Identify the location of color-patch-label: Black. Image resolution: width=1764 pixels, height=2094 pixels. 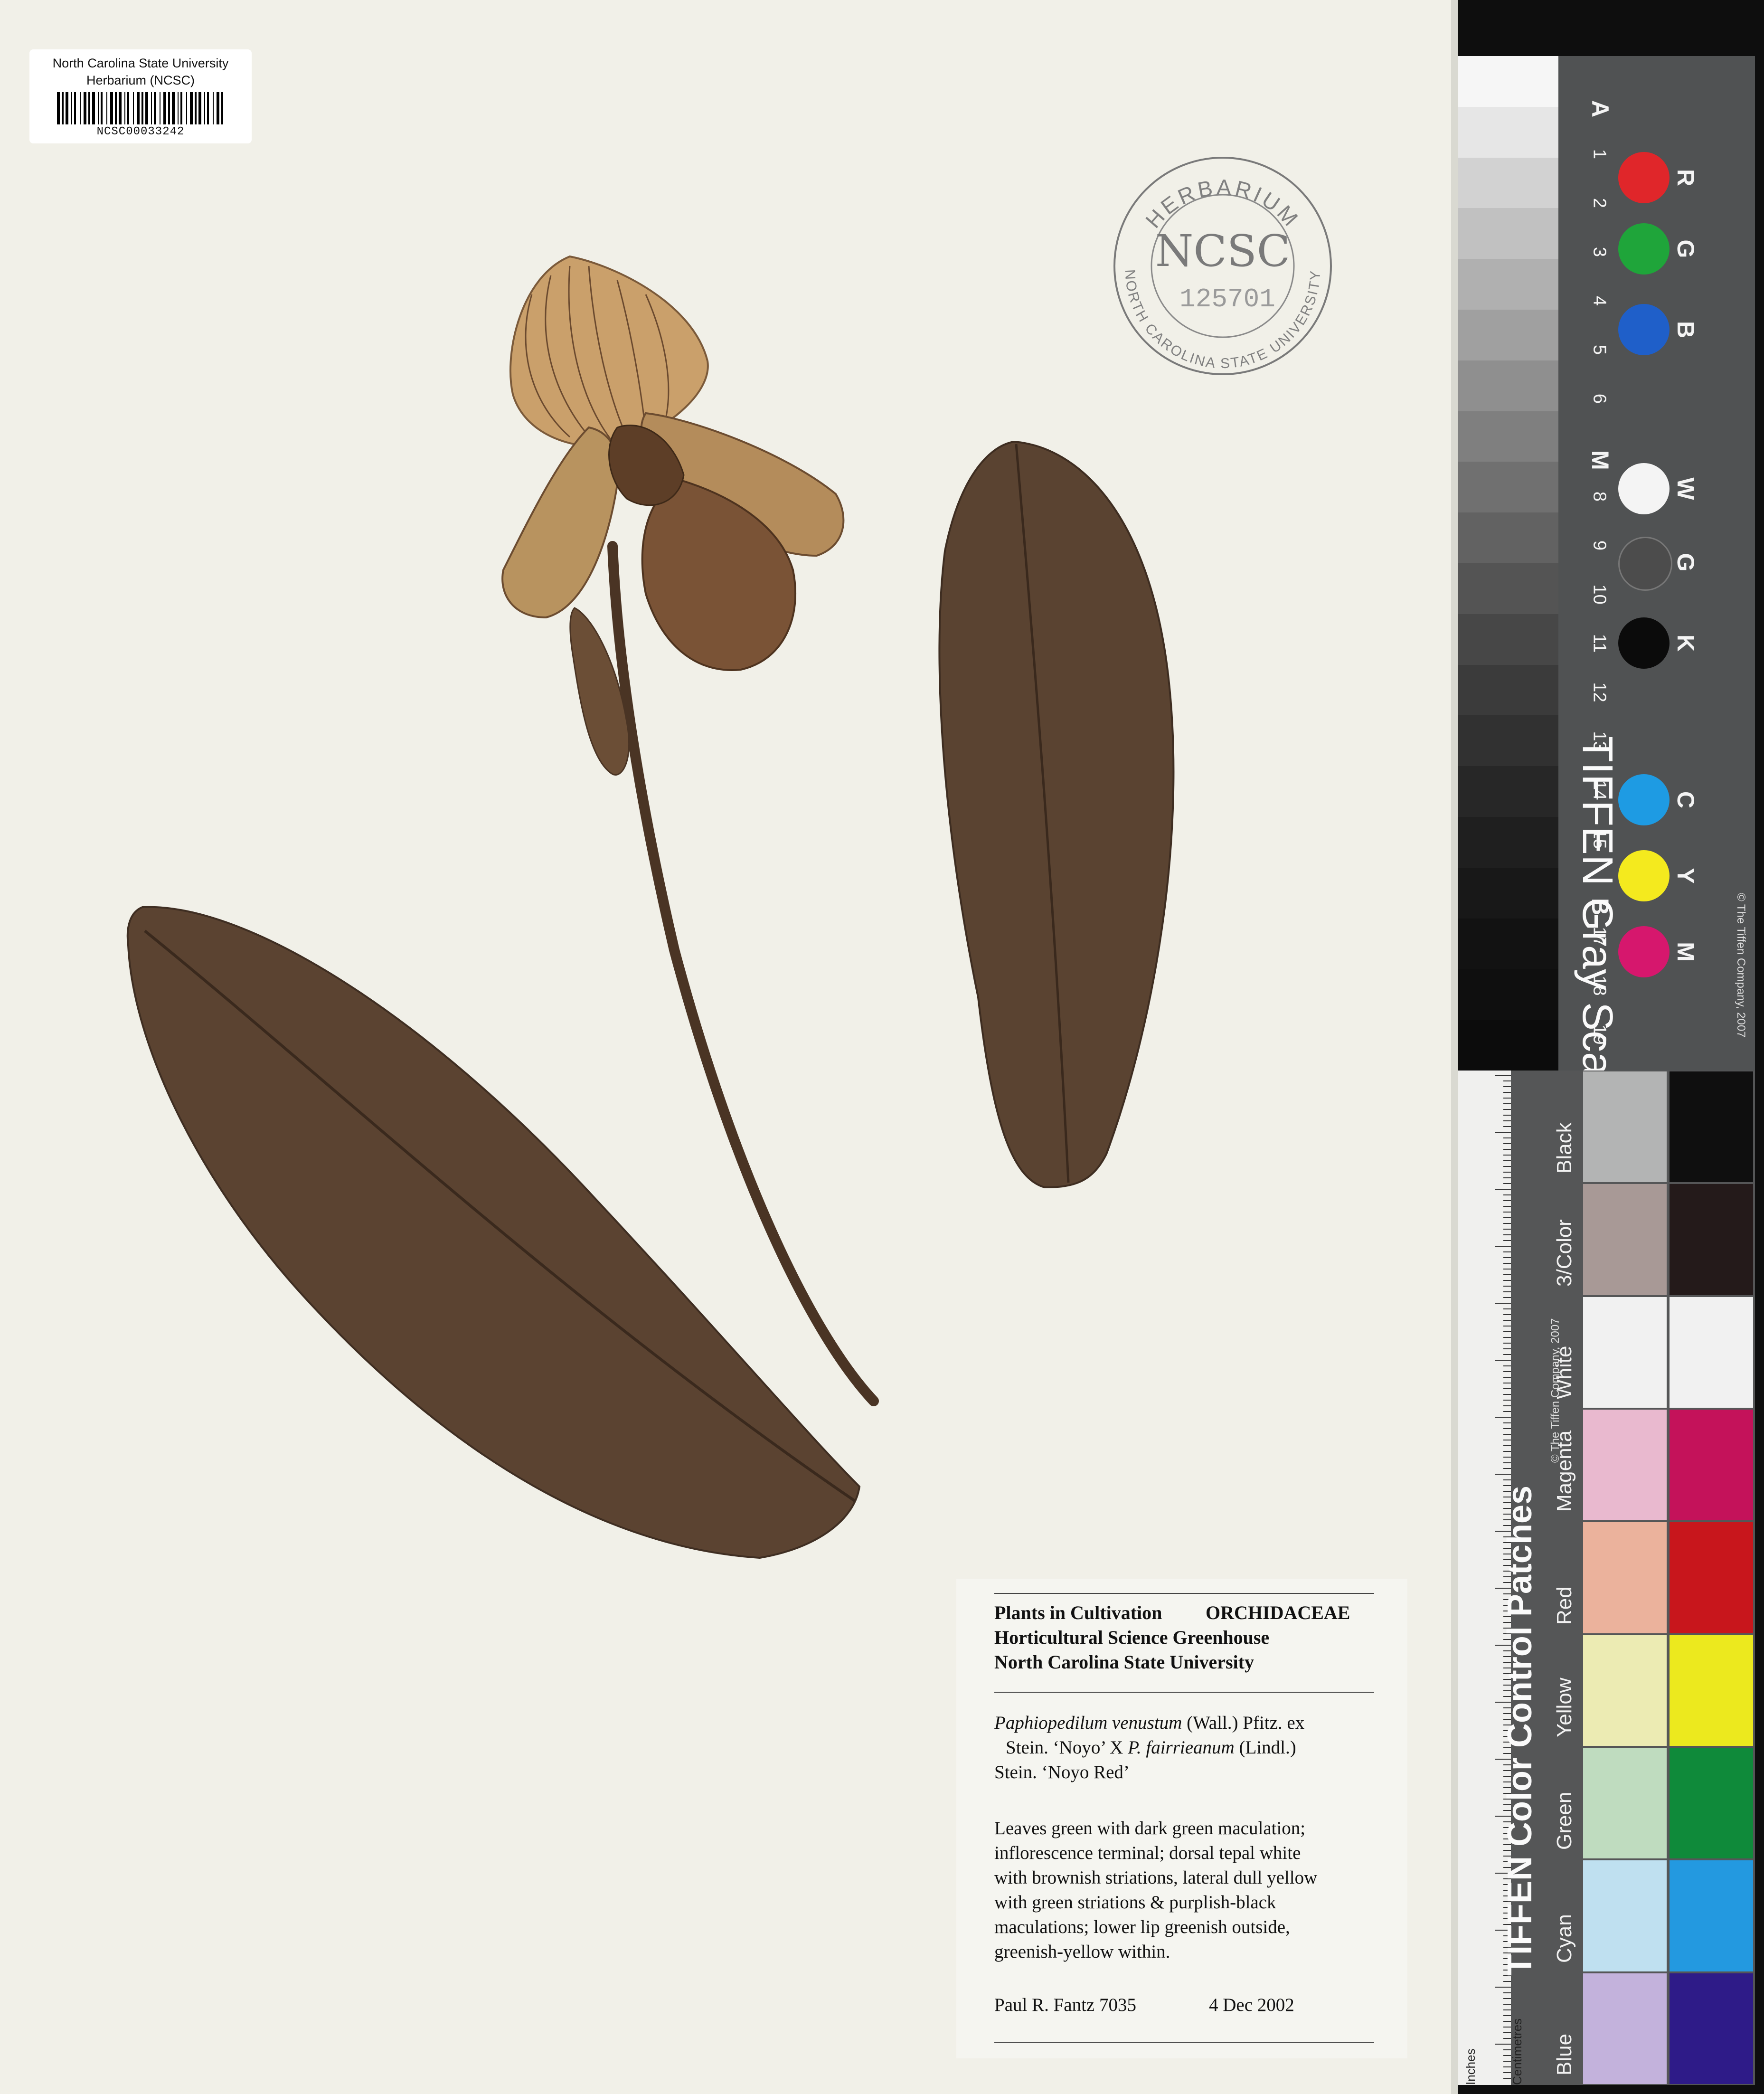
(1564, 1148).